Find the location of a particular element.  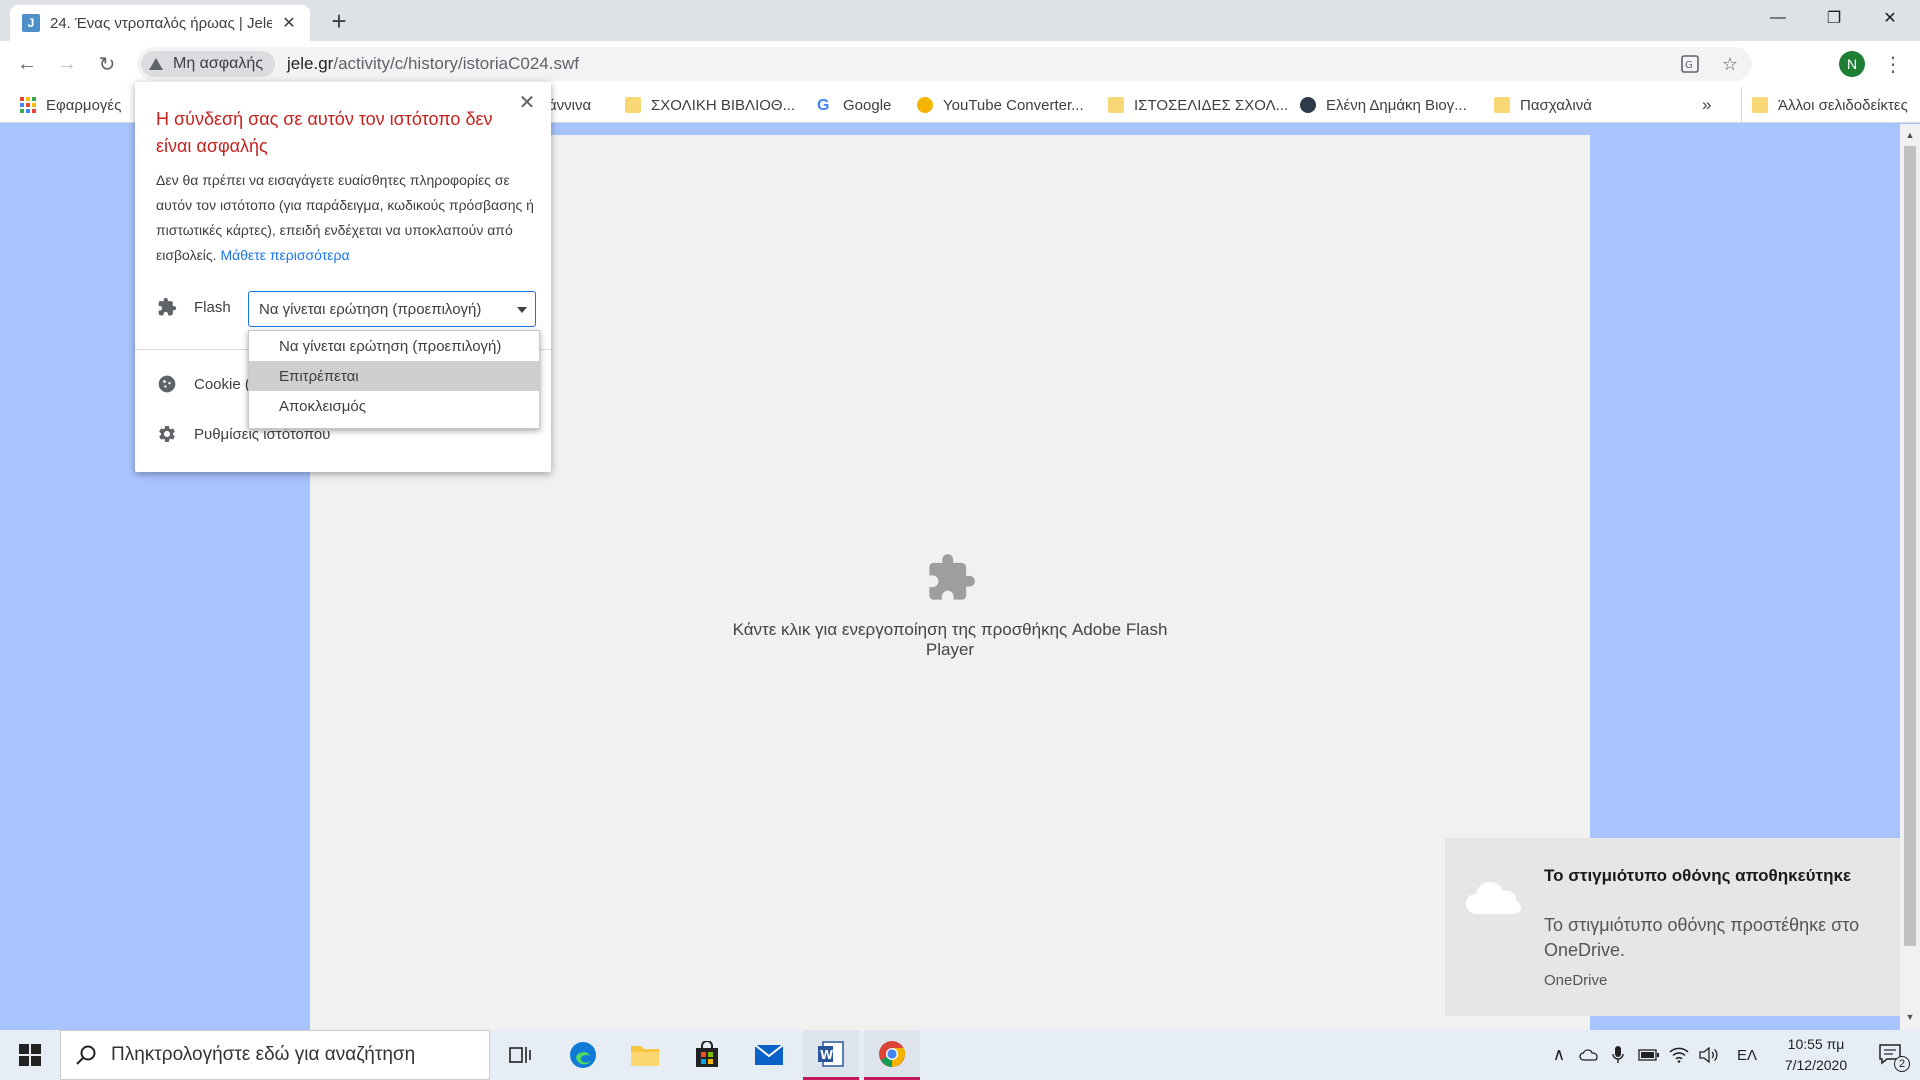

scroll-down-icon: ▼ is located at coordinates (1910, 1018).